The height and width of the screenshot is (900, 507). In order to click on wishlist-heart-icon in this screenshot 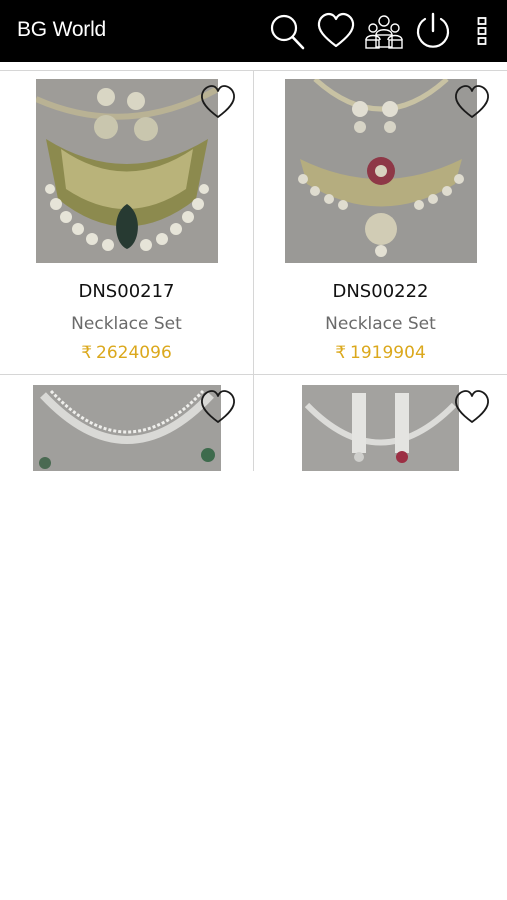, I will do `click(336, 31)`.